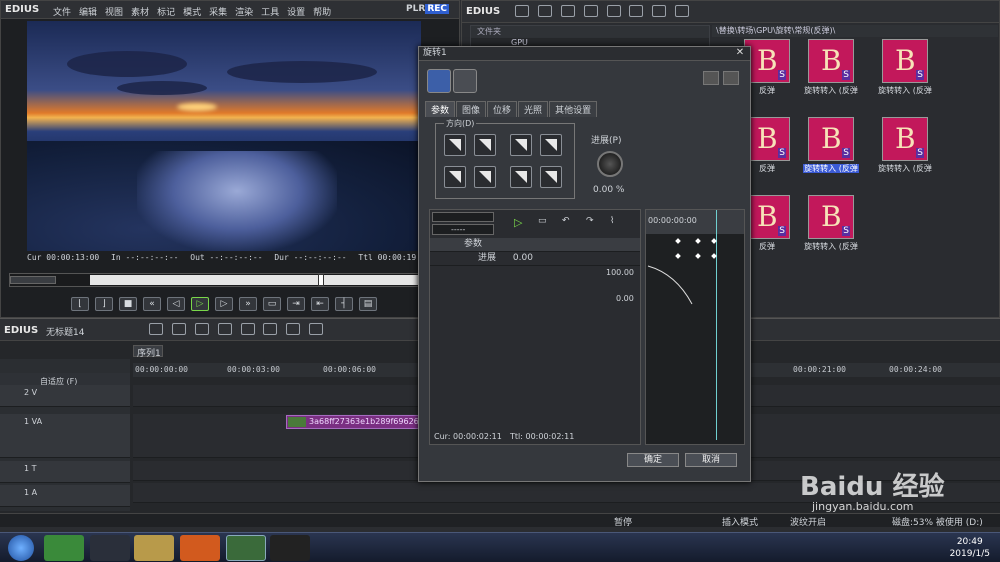  What do you see at coordinates (471, 109) in the screenshot?
I see `tab-image: 图像` at bounding box center [471, 109].